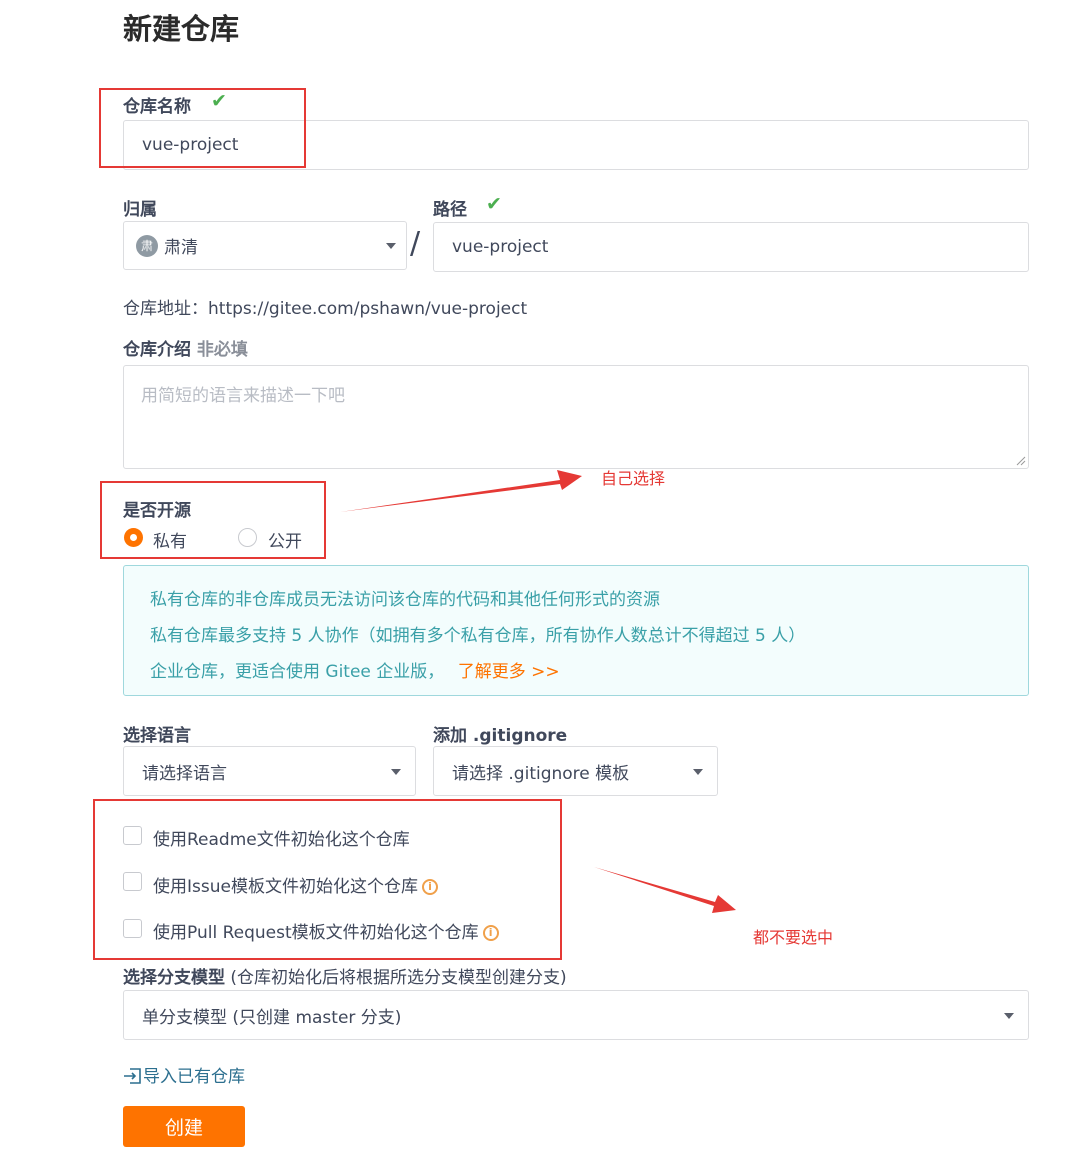 The height and width of the screenshot is (1175, 1079). What do you see at coordinates (633, 478) in the screenshot?
I see `annotation-choose-self: 自己选择` at bounding box center [633, 478].